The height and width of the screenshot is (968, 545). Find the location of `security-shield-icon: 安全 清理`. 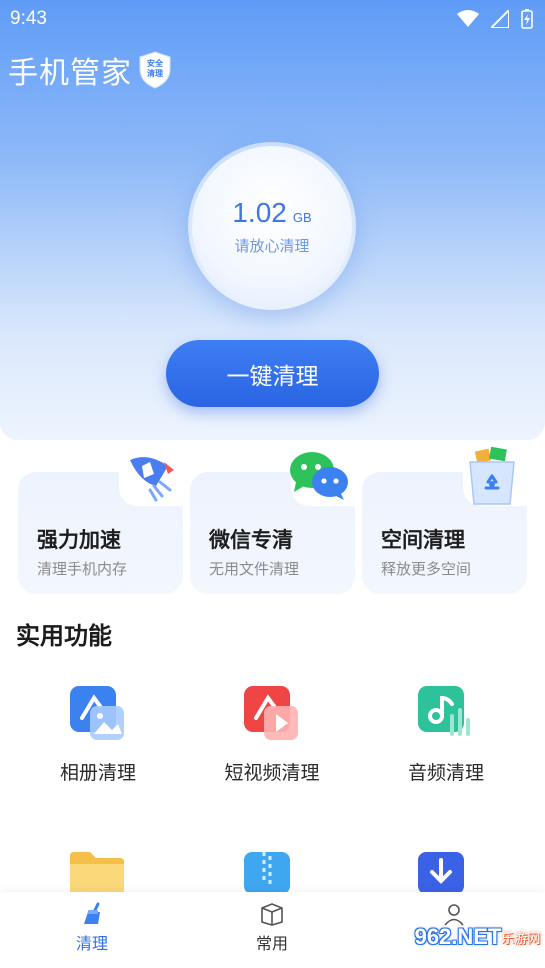

security-shield-icon: 安全 清理 is located at coordinates (155, 70).